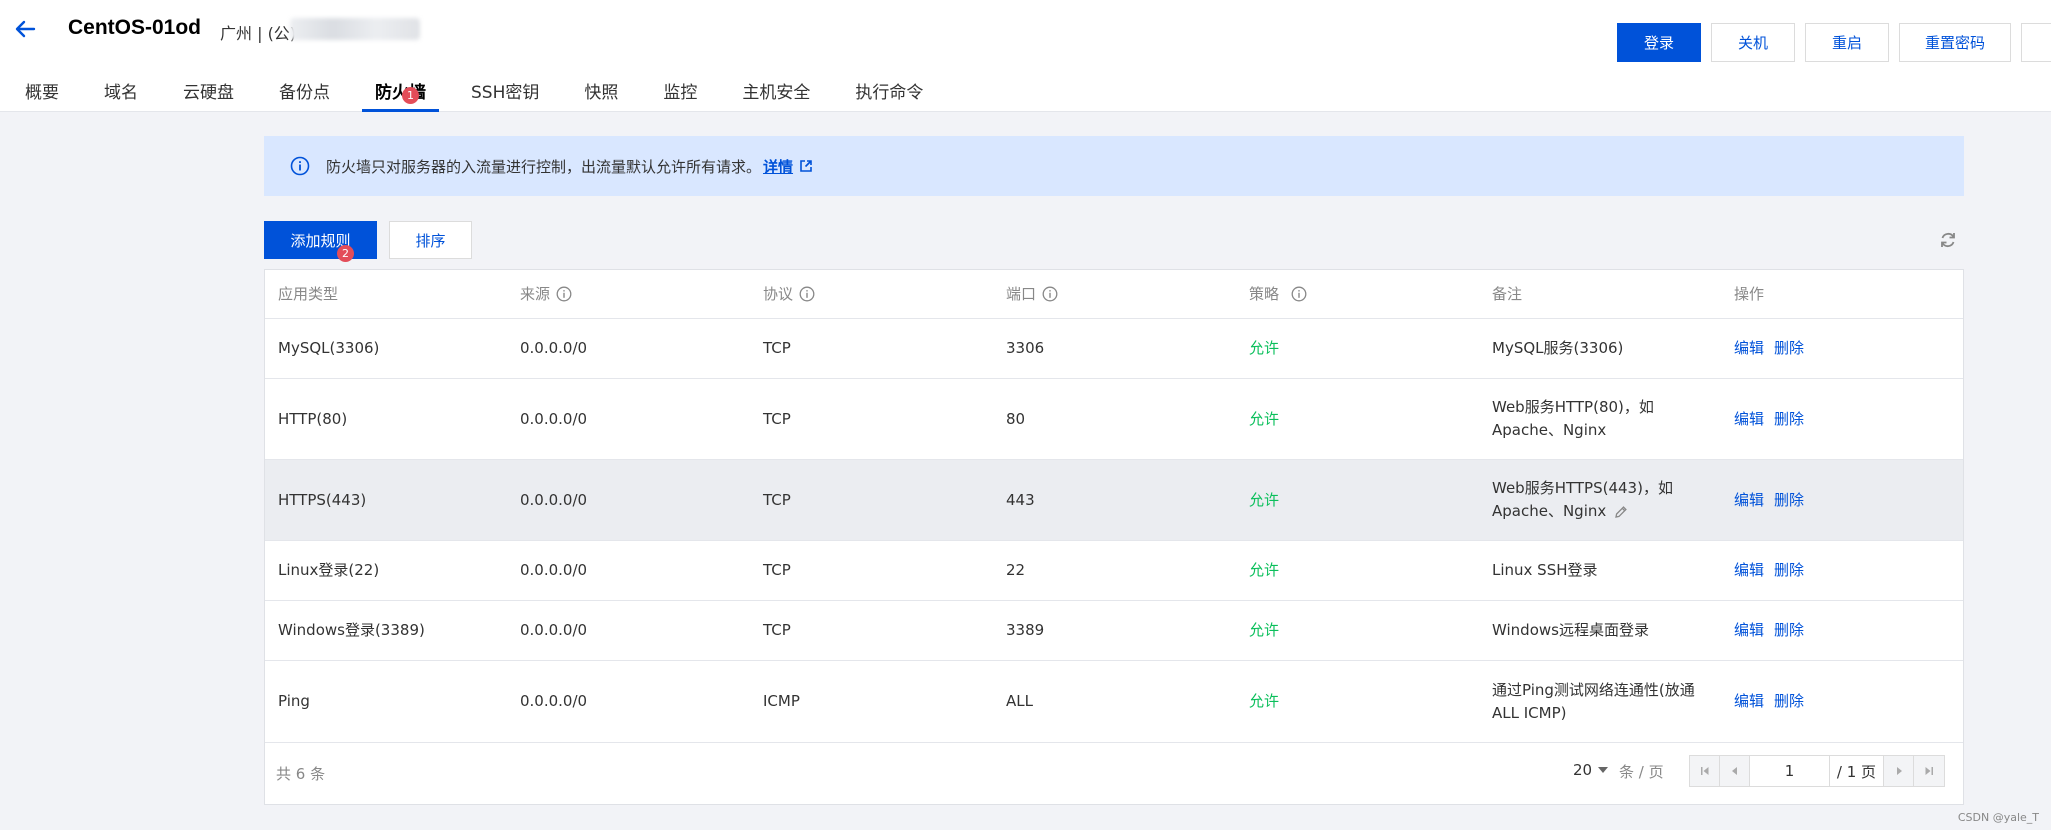 The image size is (2051, 830). I want to click on header-source-label: 来源, so click(535, 293).